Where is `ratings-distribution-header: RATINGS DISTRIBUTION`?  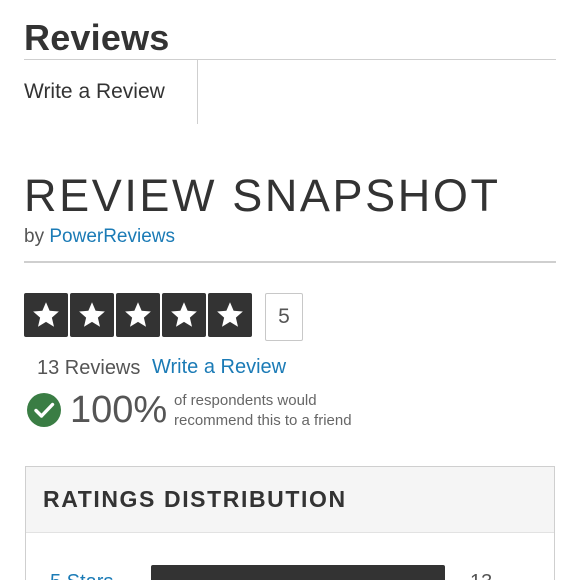
ratings-distribution-header: RATINGS DISTRIBUTION is located at coordinates (290, 500).